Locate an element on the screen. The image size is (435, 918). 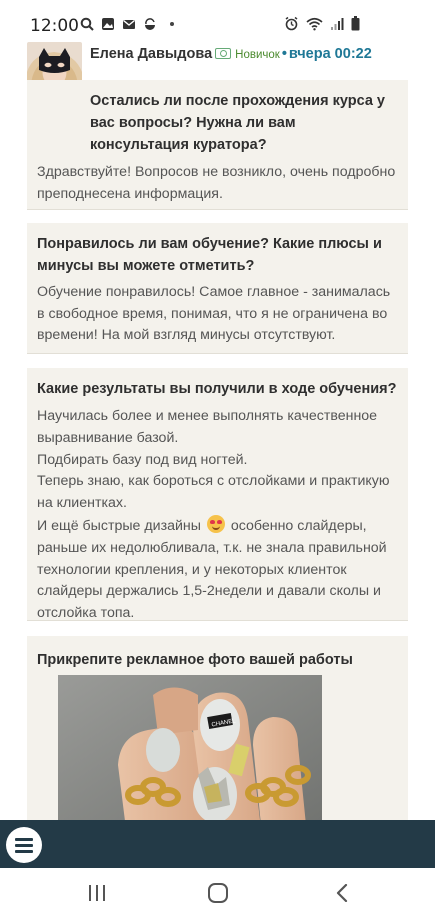
id-card-icon is located at coordinates (223, 53).